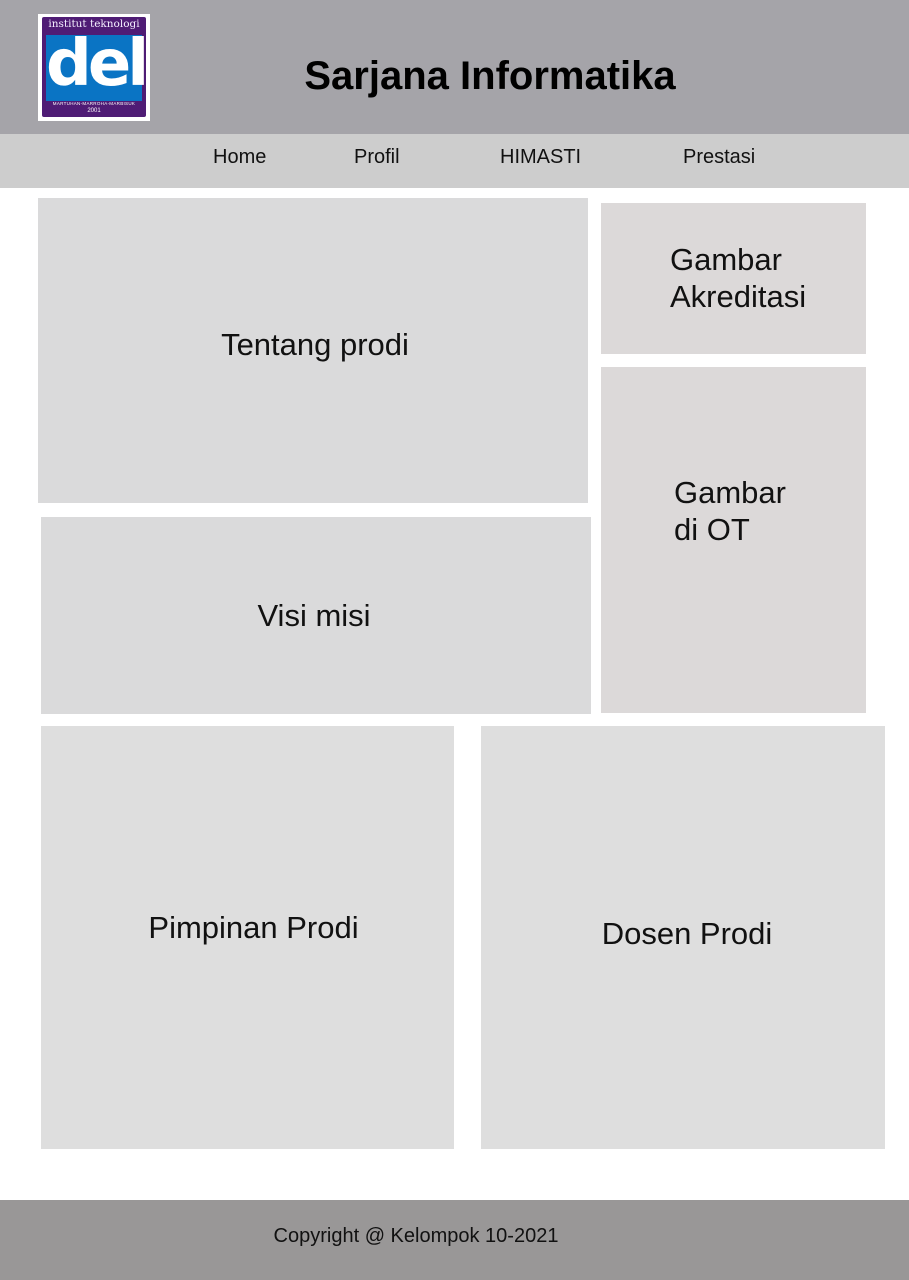 The width and height of the screenshot is (909, 1280). I want to click on nav-item-home: Home, so click(239, 157).